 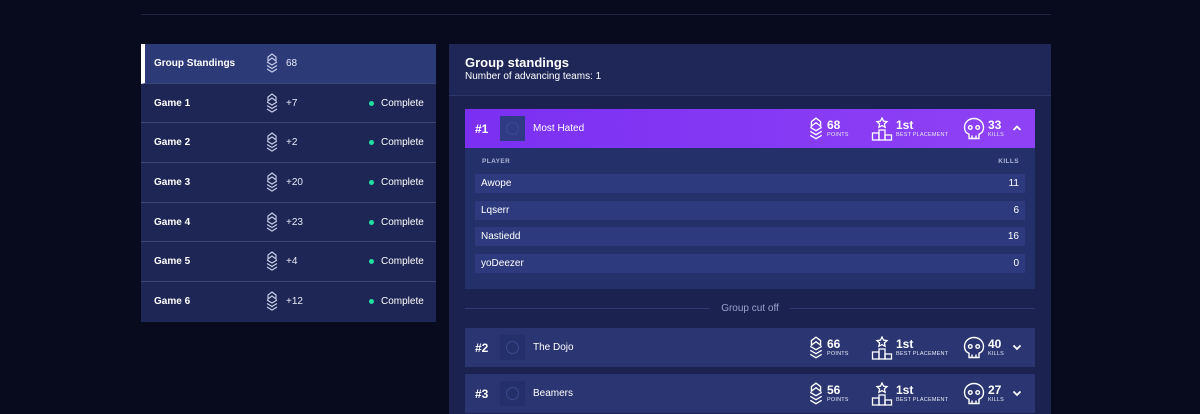 I want to click on points-value: 68, so click(x=834, y=124).